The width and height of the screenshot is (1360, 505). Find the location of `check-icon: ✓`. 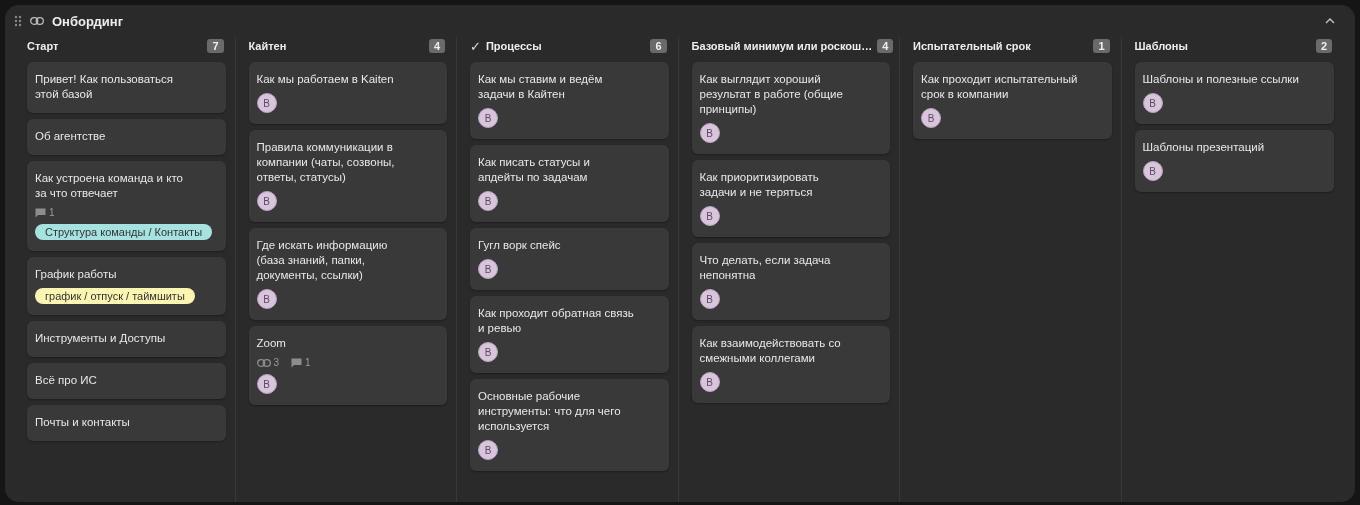

check-icon: ✓ is located at coordinates (475, 46).